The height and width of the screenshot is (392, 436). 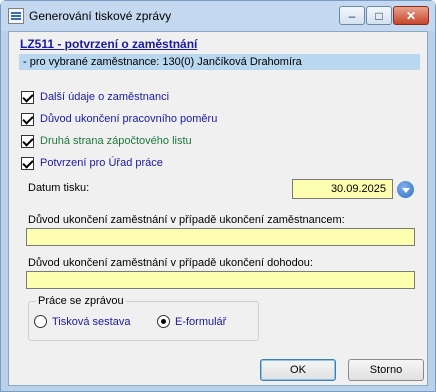 I want to click on close-icon: ✕, so click(x=411, y=15).